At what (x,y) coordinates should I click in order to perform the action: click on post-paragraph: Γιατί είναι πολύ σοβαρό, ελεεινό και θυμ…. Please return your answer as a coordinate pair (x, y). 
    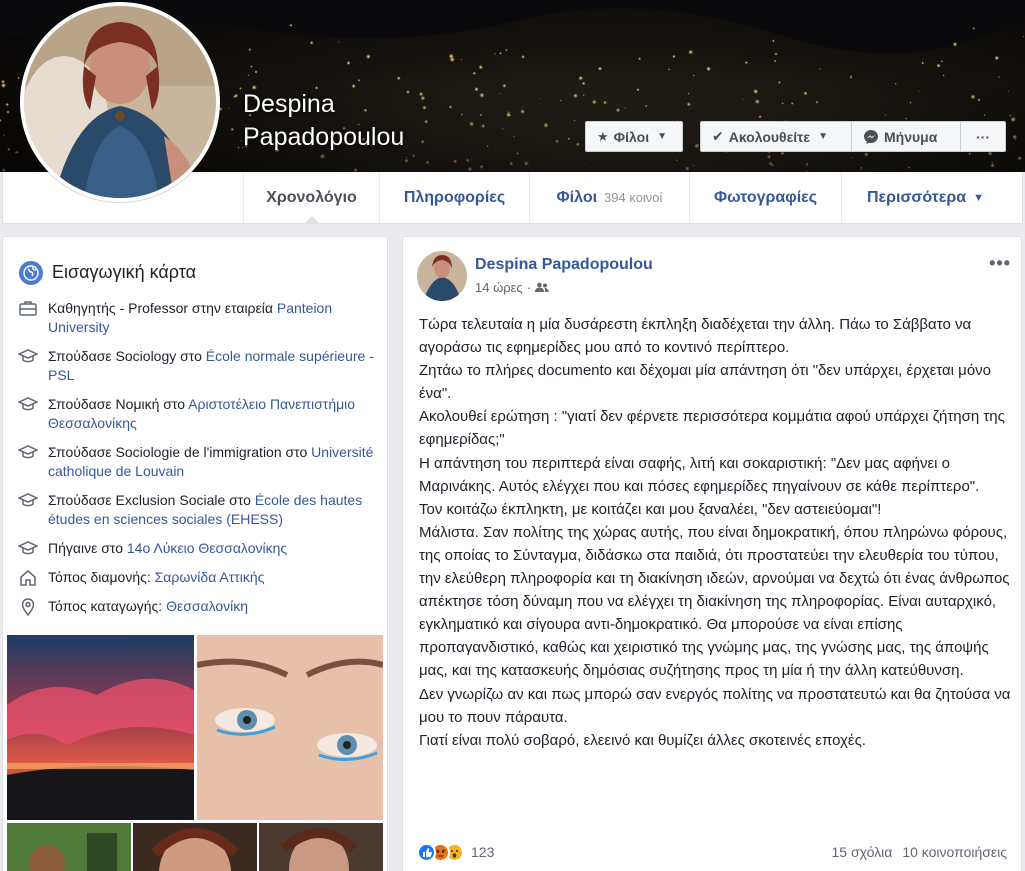
    Looking at the image, I should click on (642, 740).